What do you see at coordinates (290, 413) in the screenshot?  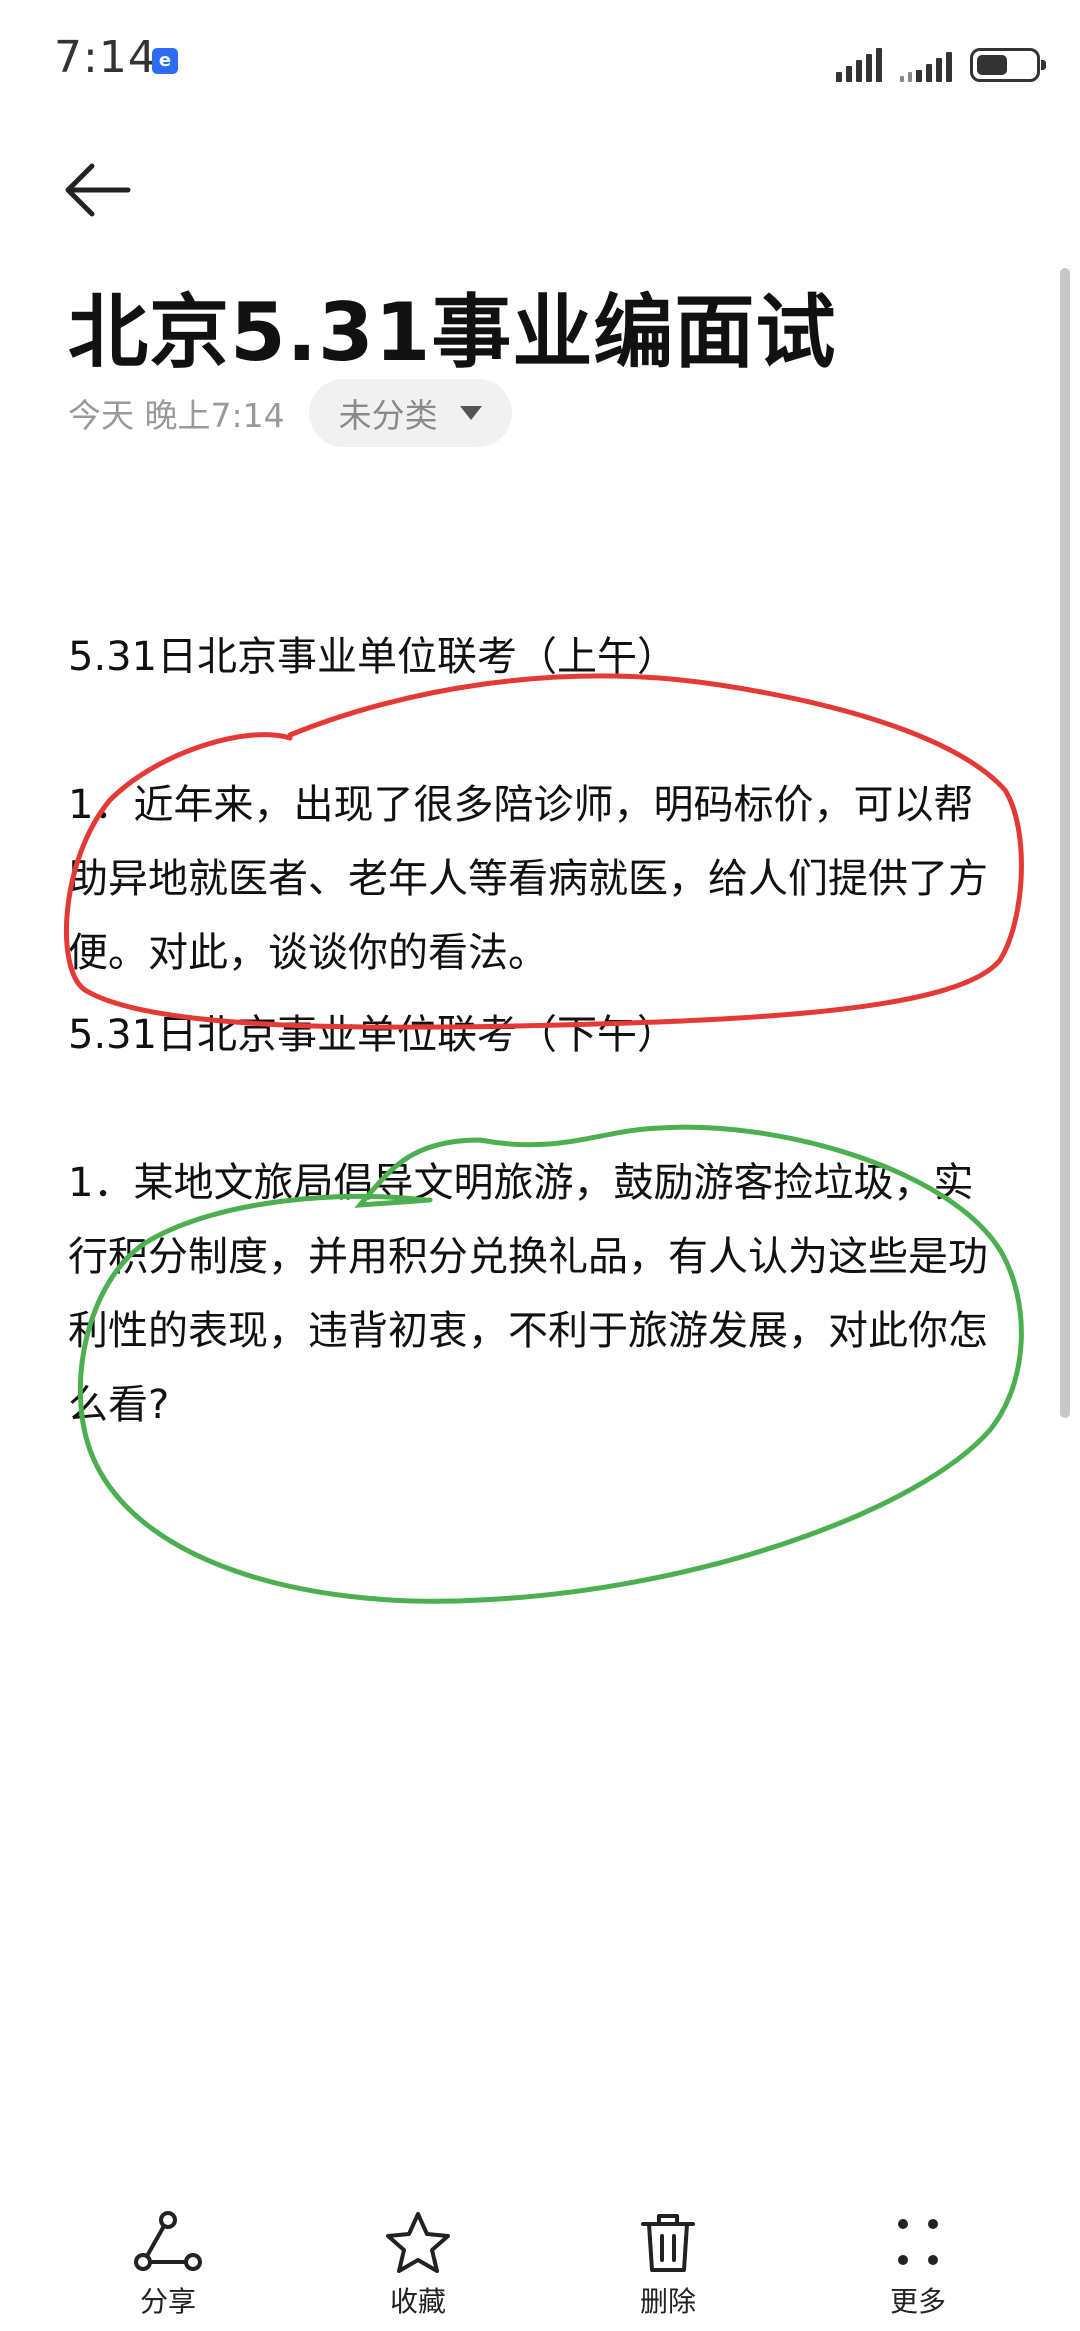 I see `meta-row: 今天 晚上7:14 未分类` at bounding box center [290, 413].